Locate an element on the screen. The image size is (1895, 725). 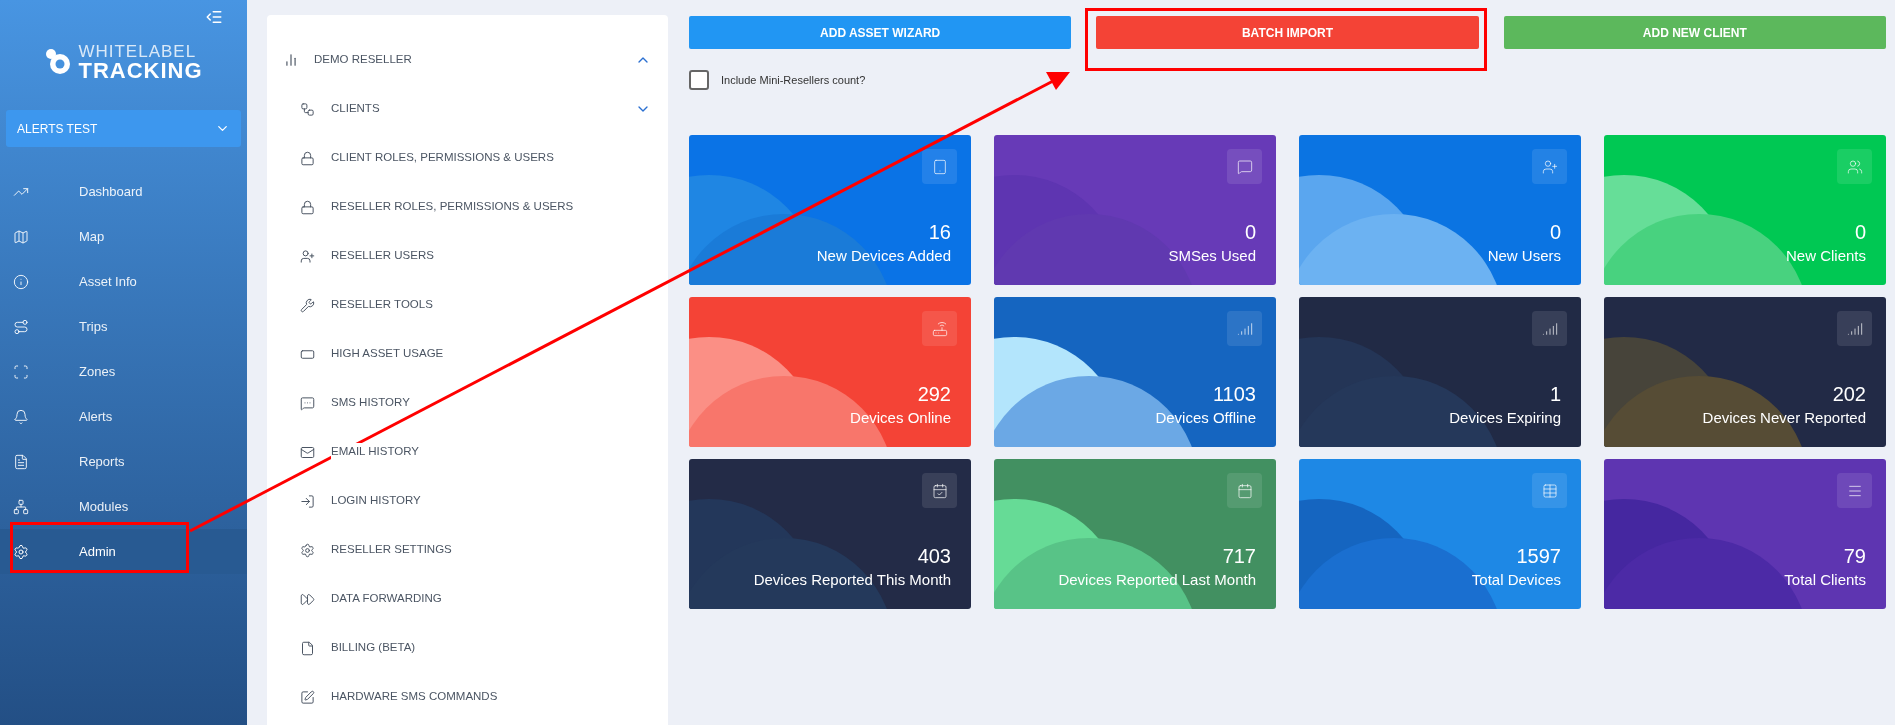
info-icon is located at coordinates (21, 281).